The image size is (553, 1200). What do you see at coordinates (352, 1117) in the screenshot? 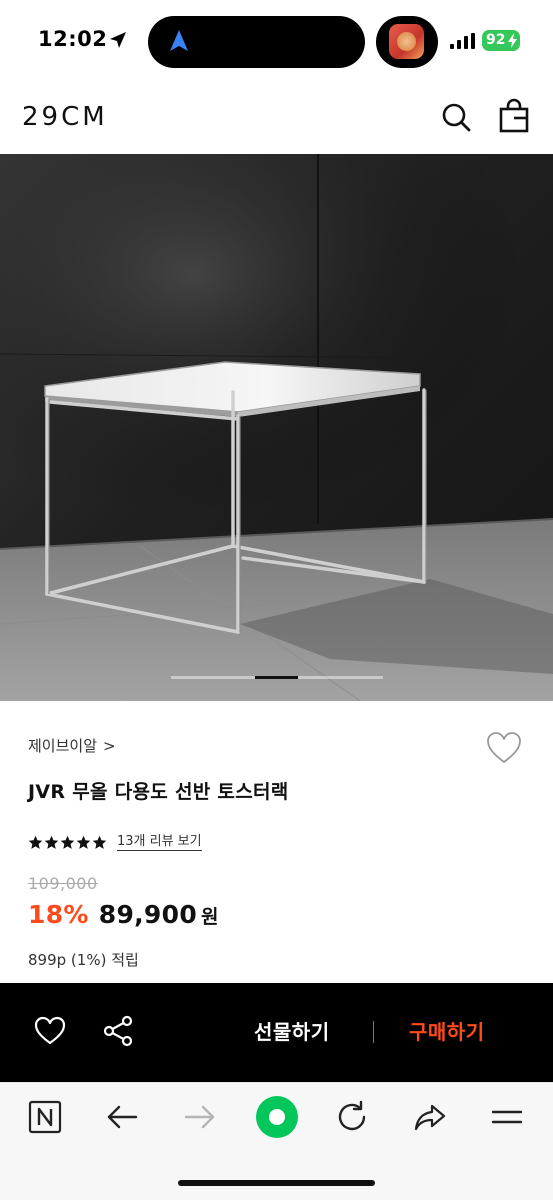
I see `reload-icon` at bounding box center [352, 1117].